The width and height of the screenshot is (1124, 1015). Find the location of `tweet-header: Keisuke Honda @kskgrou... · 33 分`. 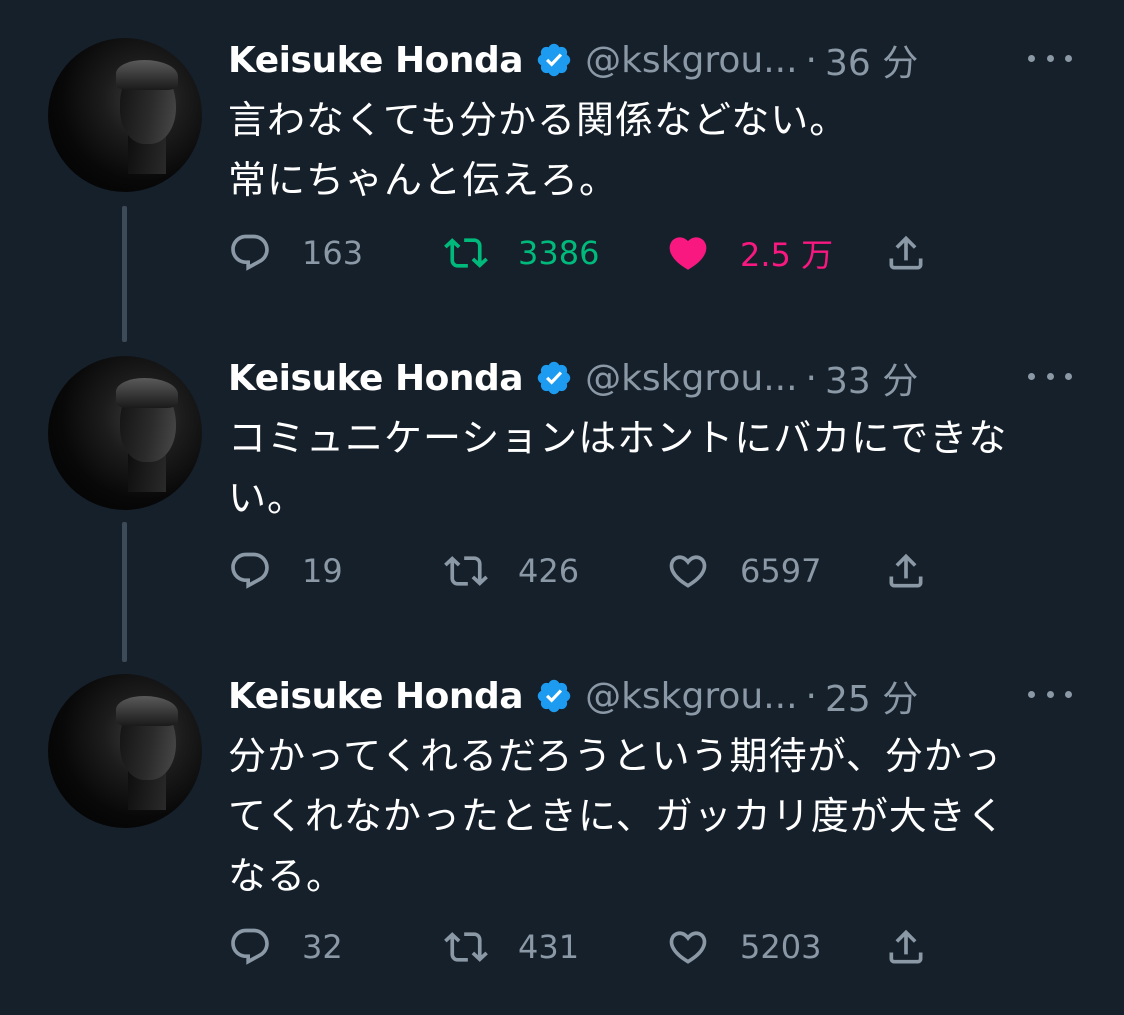

tweet-header: Keisuke Honda @kskgrou... · 33 分 is located at coordinates (668, 379).